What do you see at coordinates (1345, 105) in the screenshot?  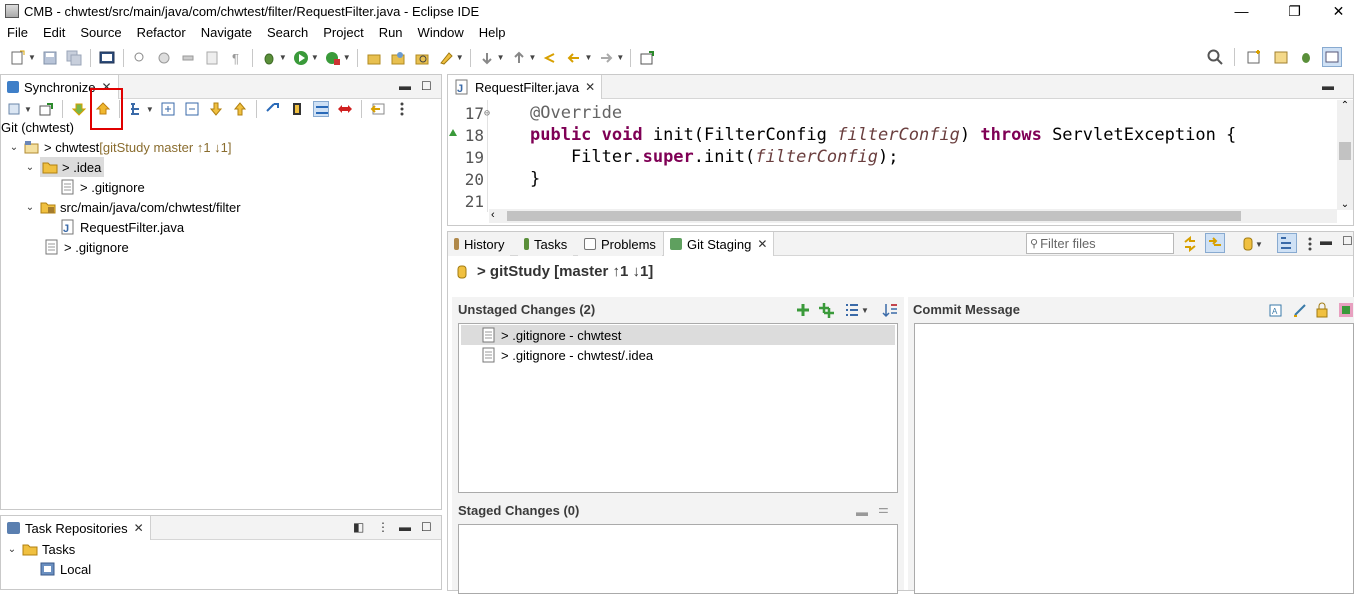 I see `scroll-up-icon: ⌃` at bounding box center [1345, 105].